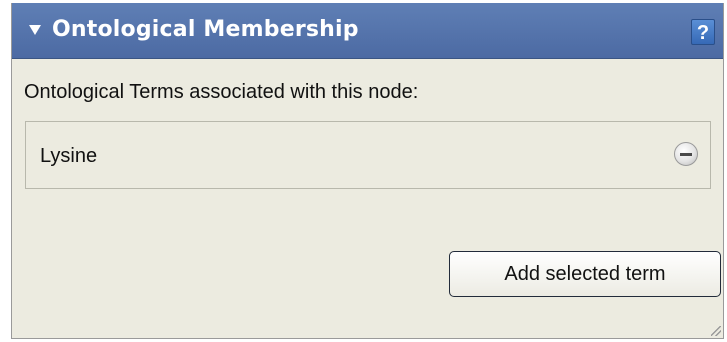 The image size is (727, 342). Describe the element at coordinates (716, 331) in the screenshot. I see `resize-grip-icon` at that location.